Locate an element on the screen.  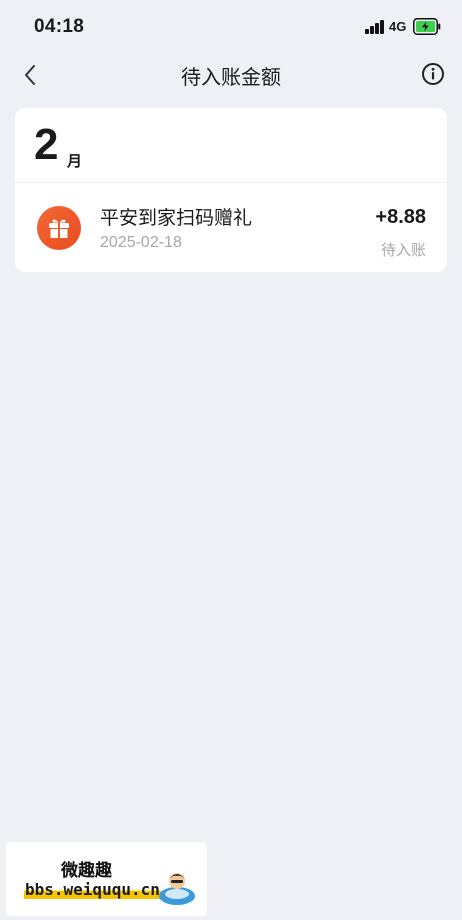
page-title: 待入账金额 is located at coordinates (231, 78).